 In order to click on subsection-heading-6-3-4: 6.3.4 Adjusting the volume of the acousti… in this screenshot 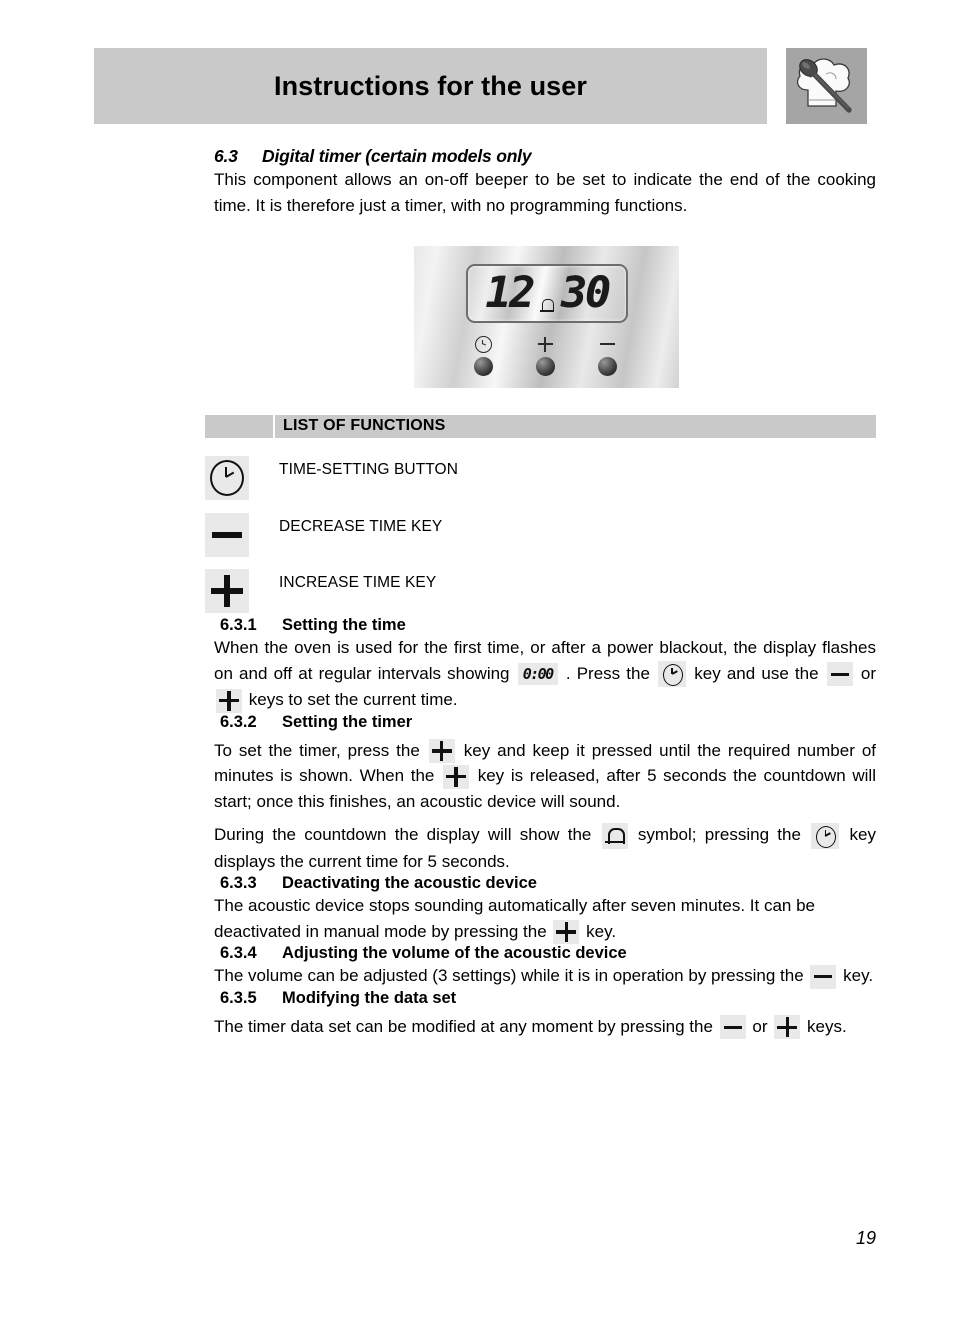, I will do `click(545, 953)`.